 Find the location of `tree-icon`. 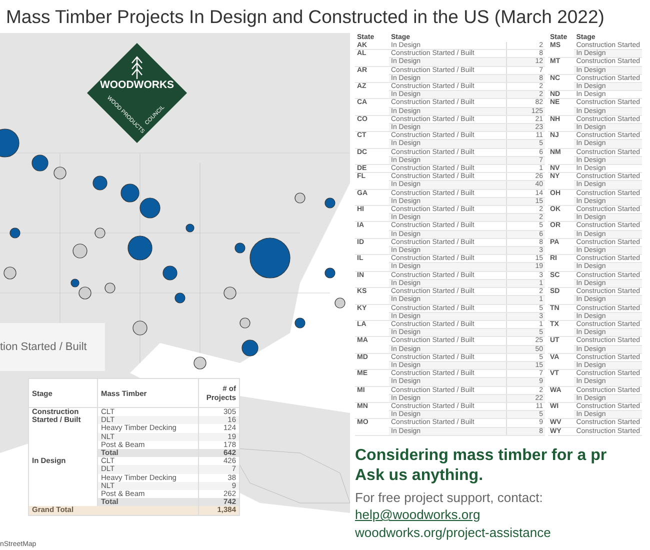

tree-icon is located at coordinates (137, 68).